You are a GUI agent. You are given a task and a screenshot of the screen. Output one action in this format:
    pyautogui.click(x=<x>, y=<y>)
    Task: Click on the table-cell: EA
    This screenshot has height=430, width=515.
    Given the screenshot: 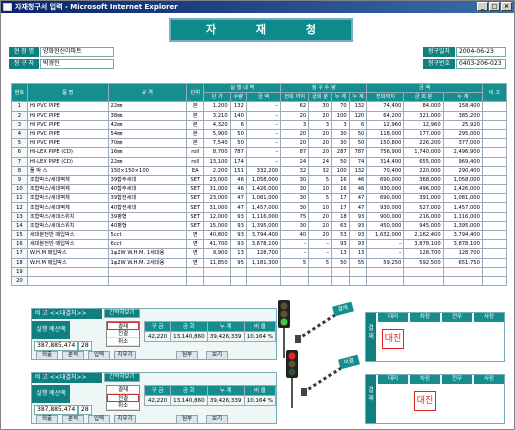 What is the action you would take?
    pyautogui.click(x=195, y=170)
    